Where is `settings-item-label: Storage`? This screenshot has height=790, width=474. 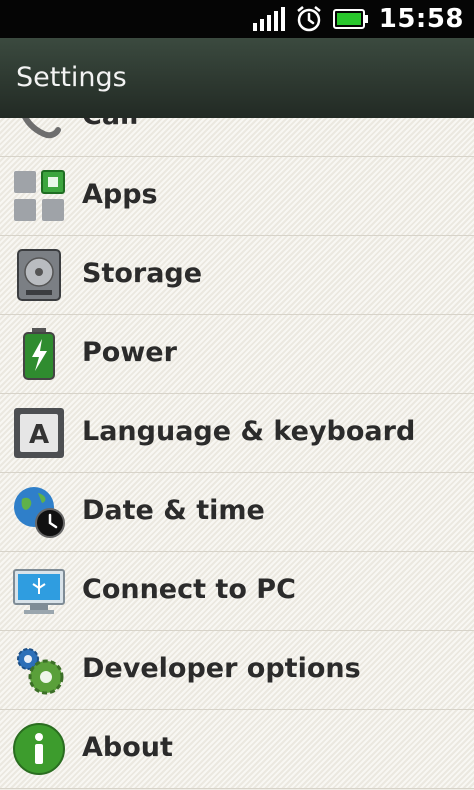
settings-item-label: Storage is located at coordinates (142, 273).